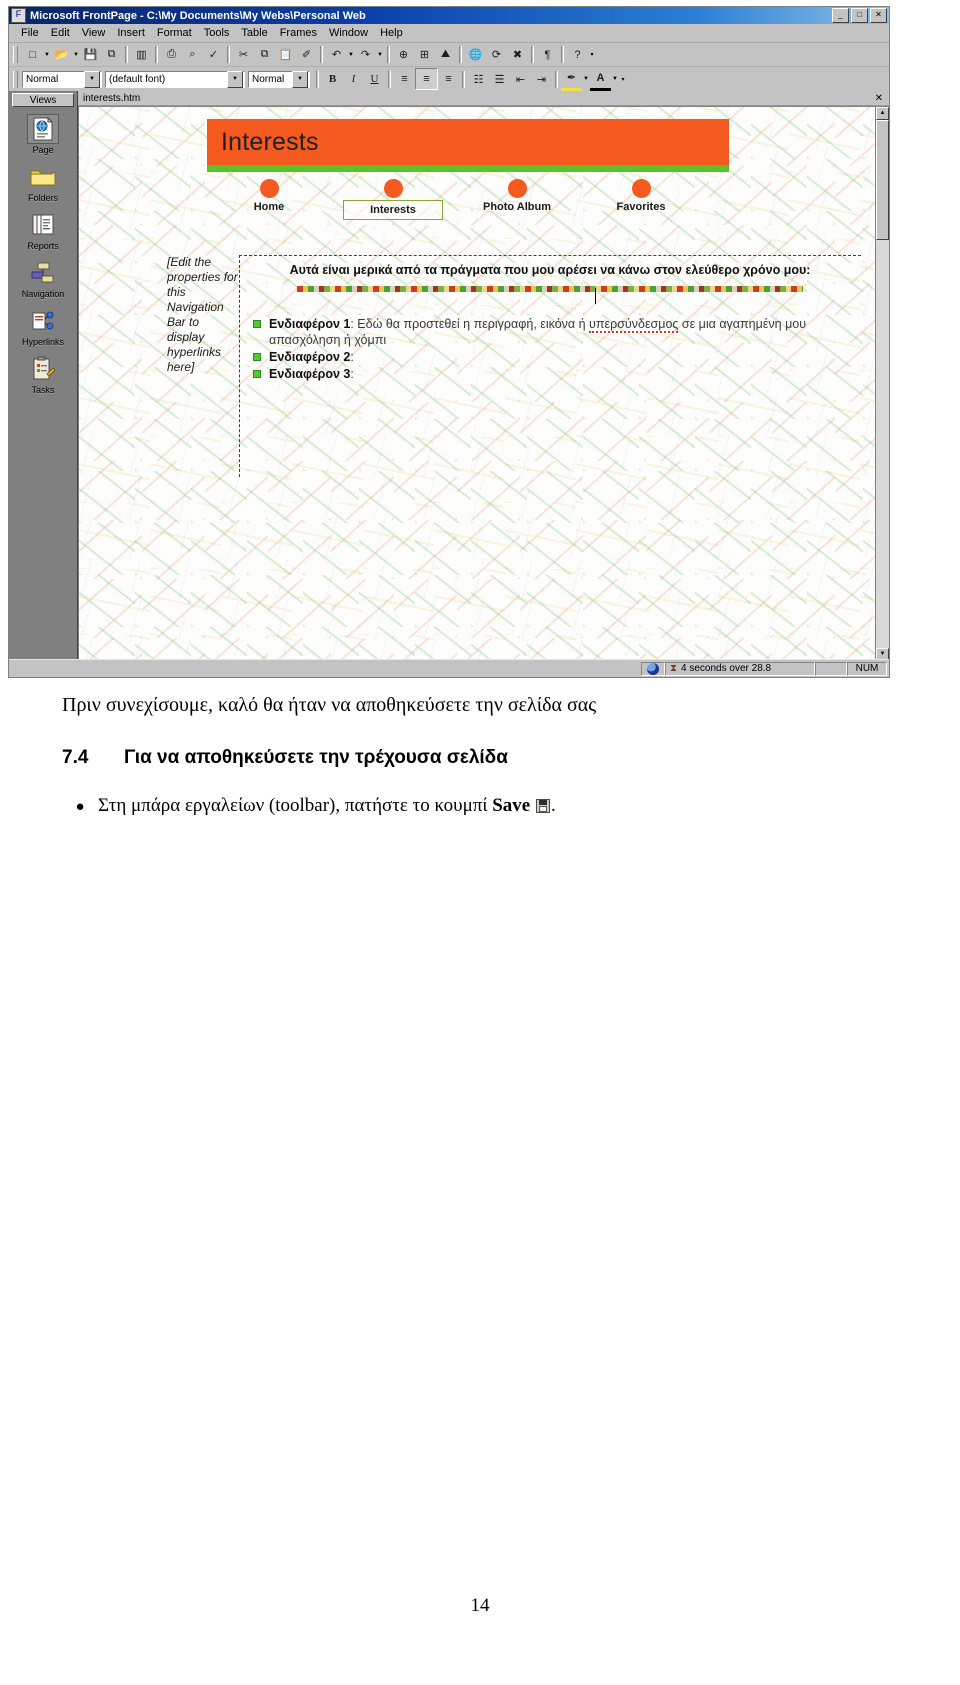 This screenshot has width=960, height=1685. Describe the element at coordinates (298, 33) in the screenshot. I see `menu-frames: Frames` at that location.